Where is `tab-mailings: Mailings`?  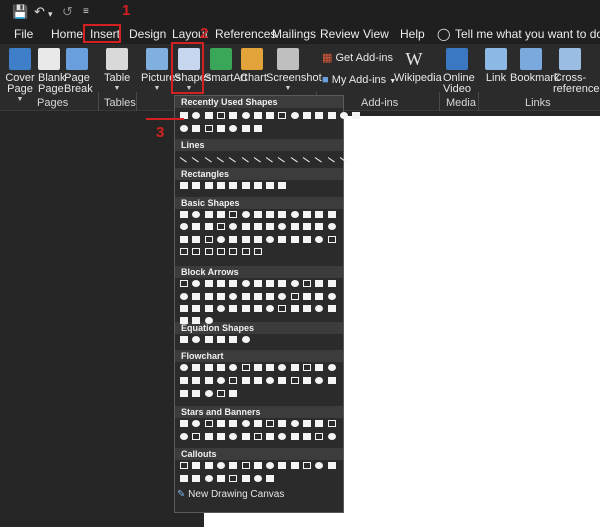 tab-mailings: Mailings is located at coordinates (294, 34).